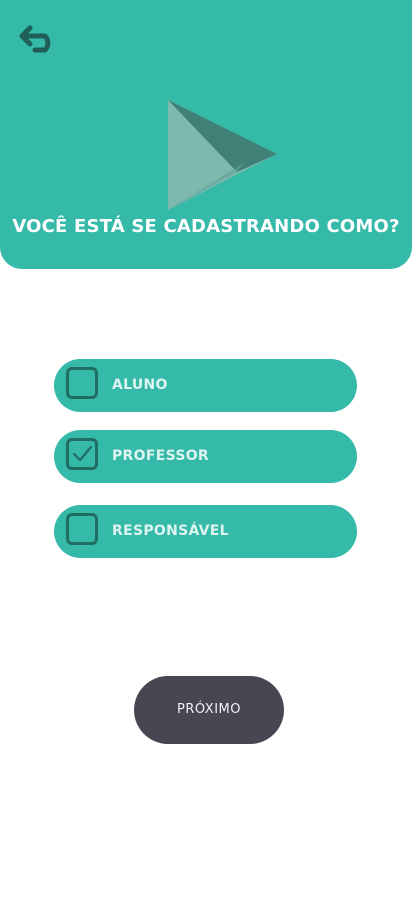 The height and width of the screenshot is (917, 412). I want to click on back-button, so click(37, 36).